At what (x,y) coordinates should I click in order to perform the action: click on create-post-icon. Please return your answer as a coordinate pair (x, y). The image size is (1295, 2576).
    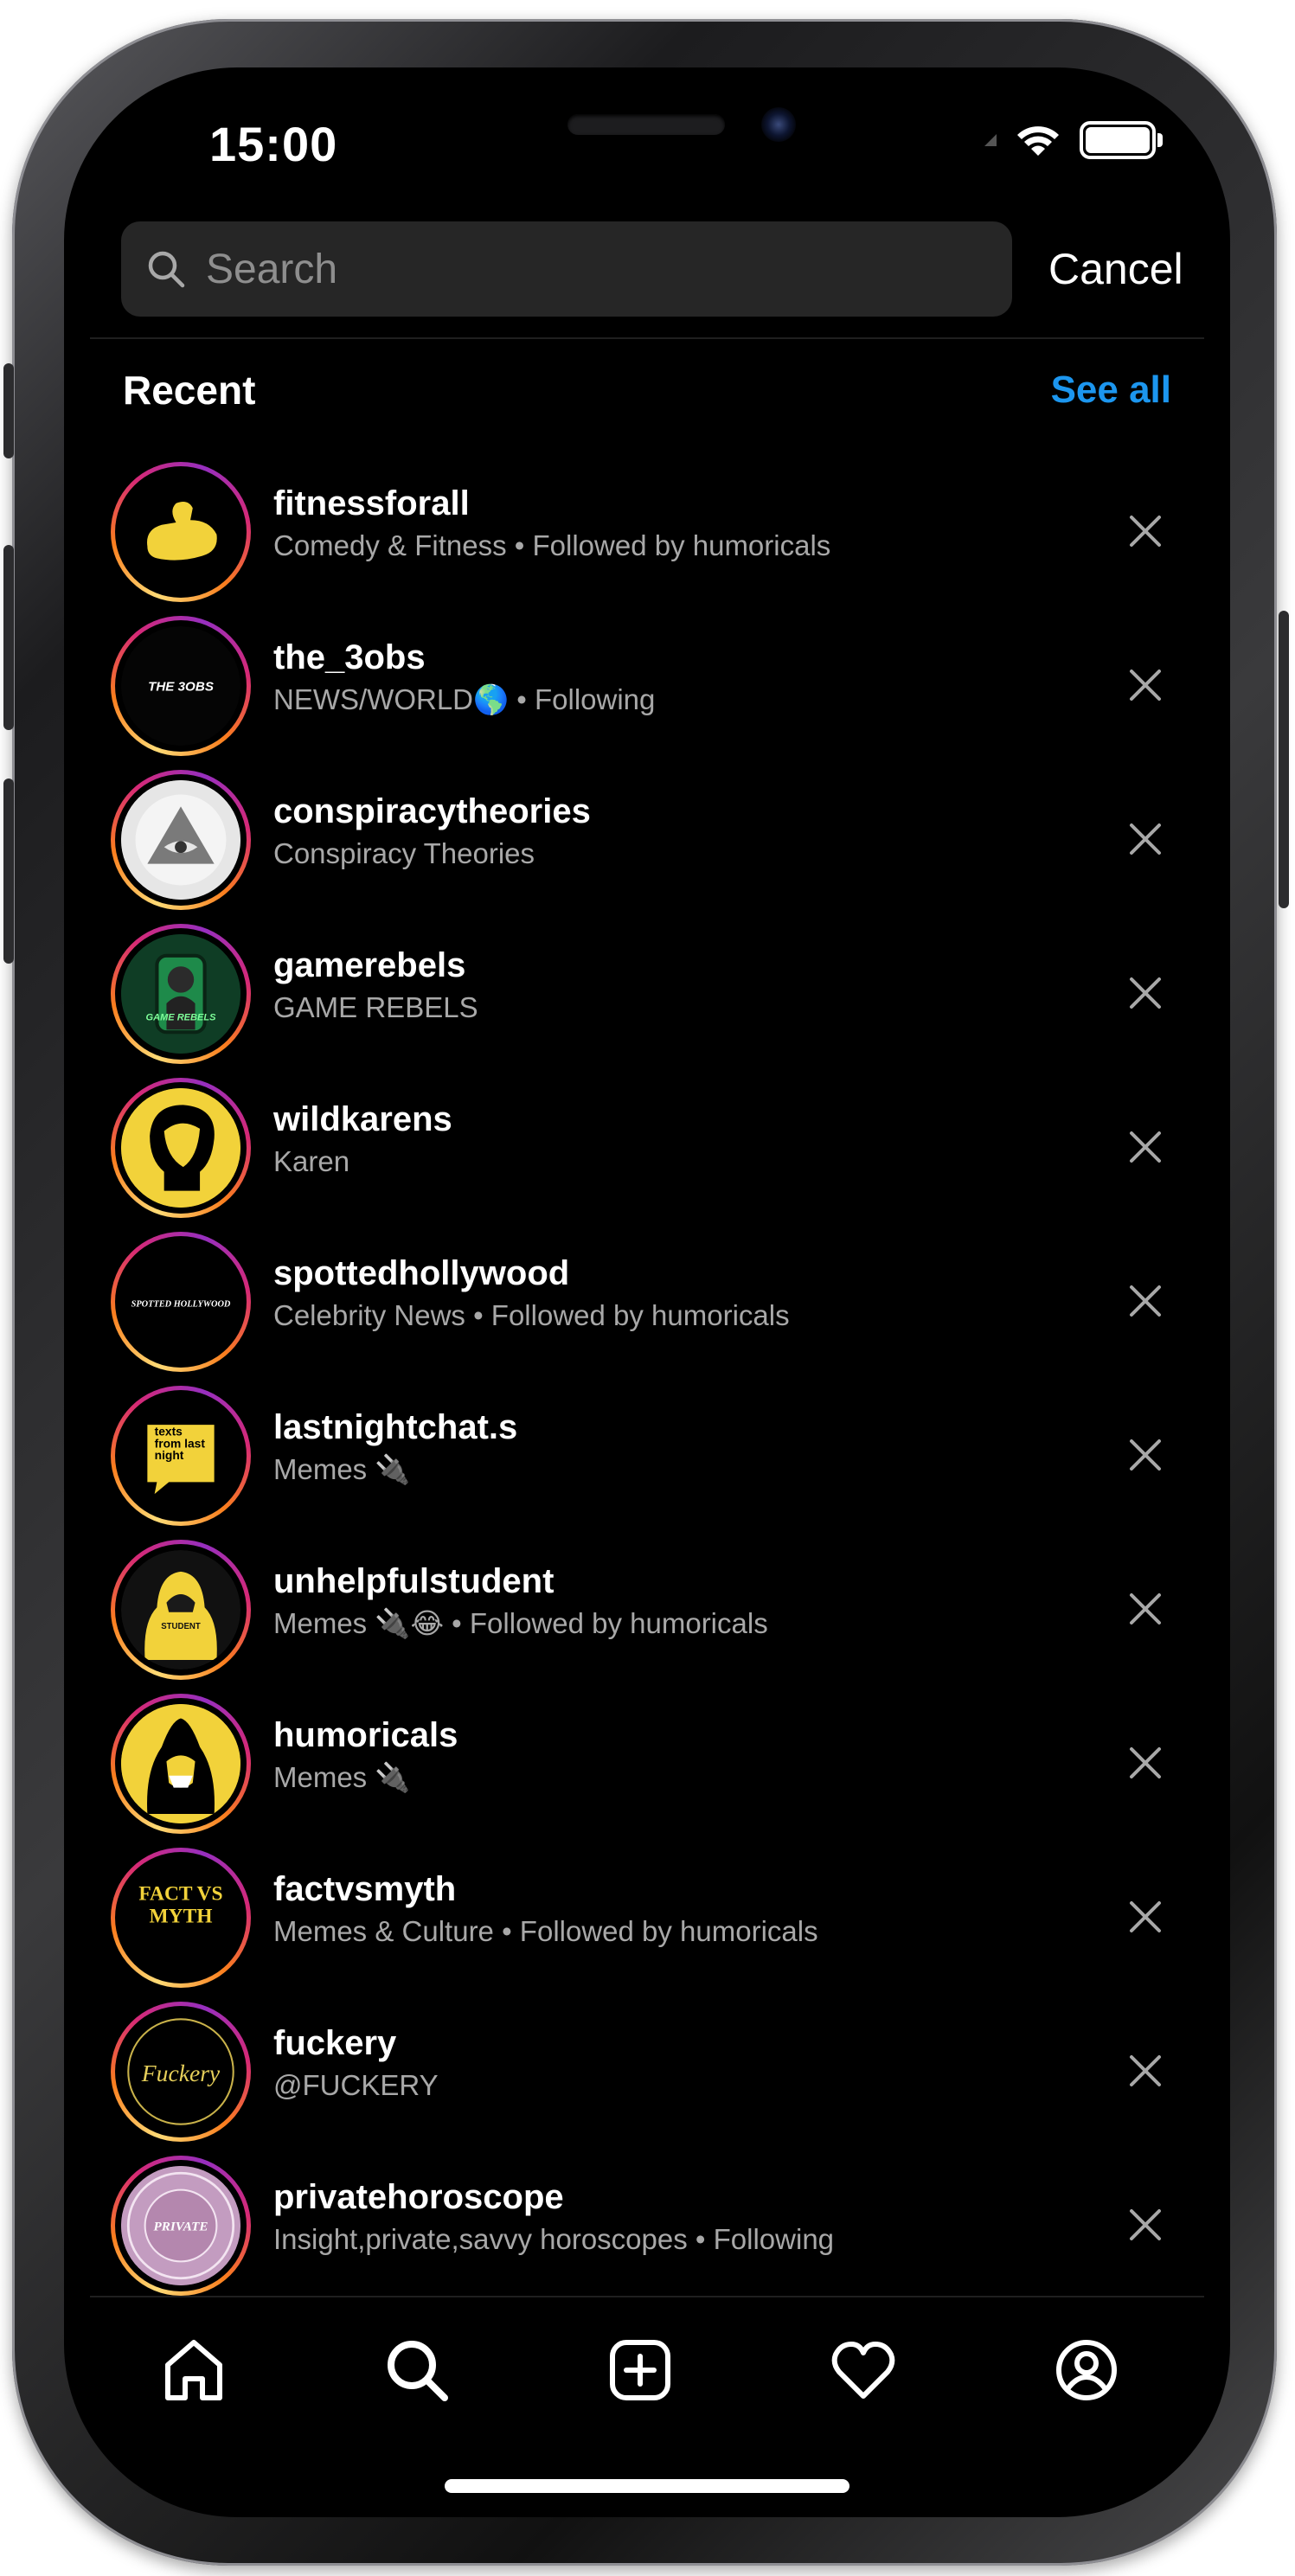
    Looking at the image, I should click on (640, 2370).